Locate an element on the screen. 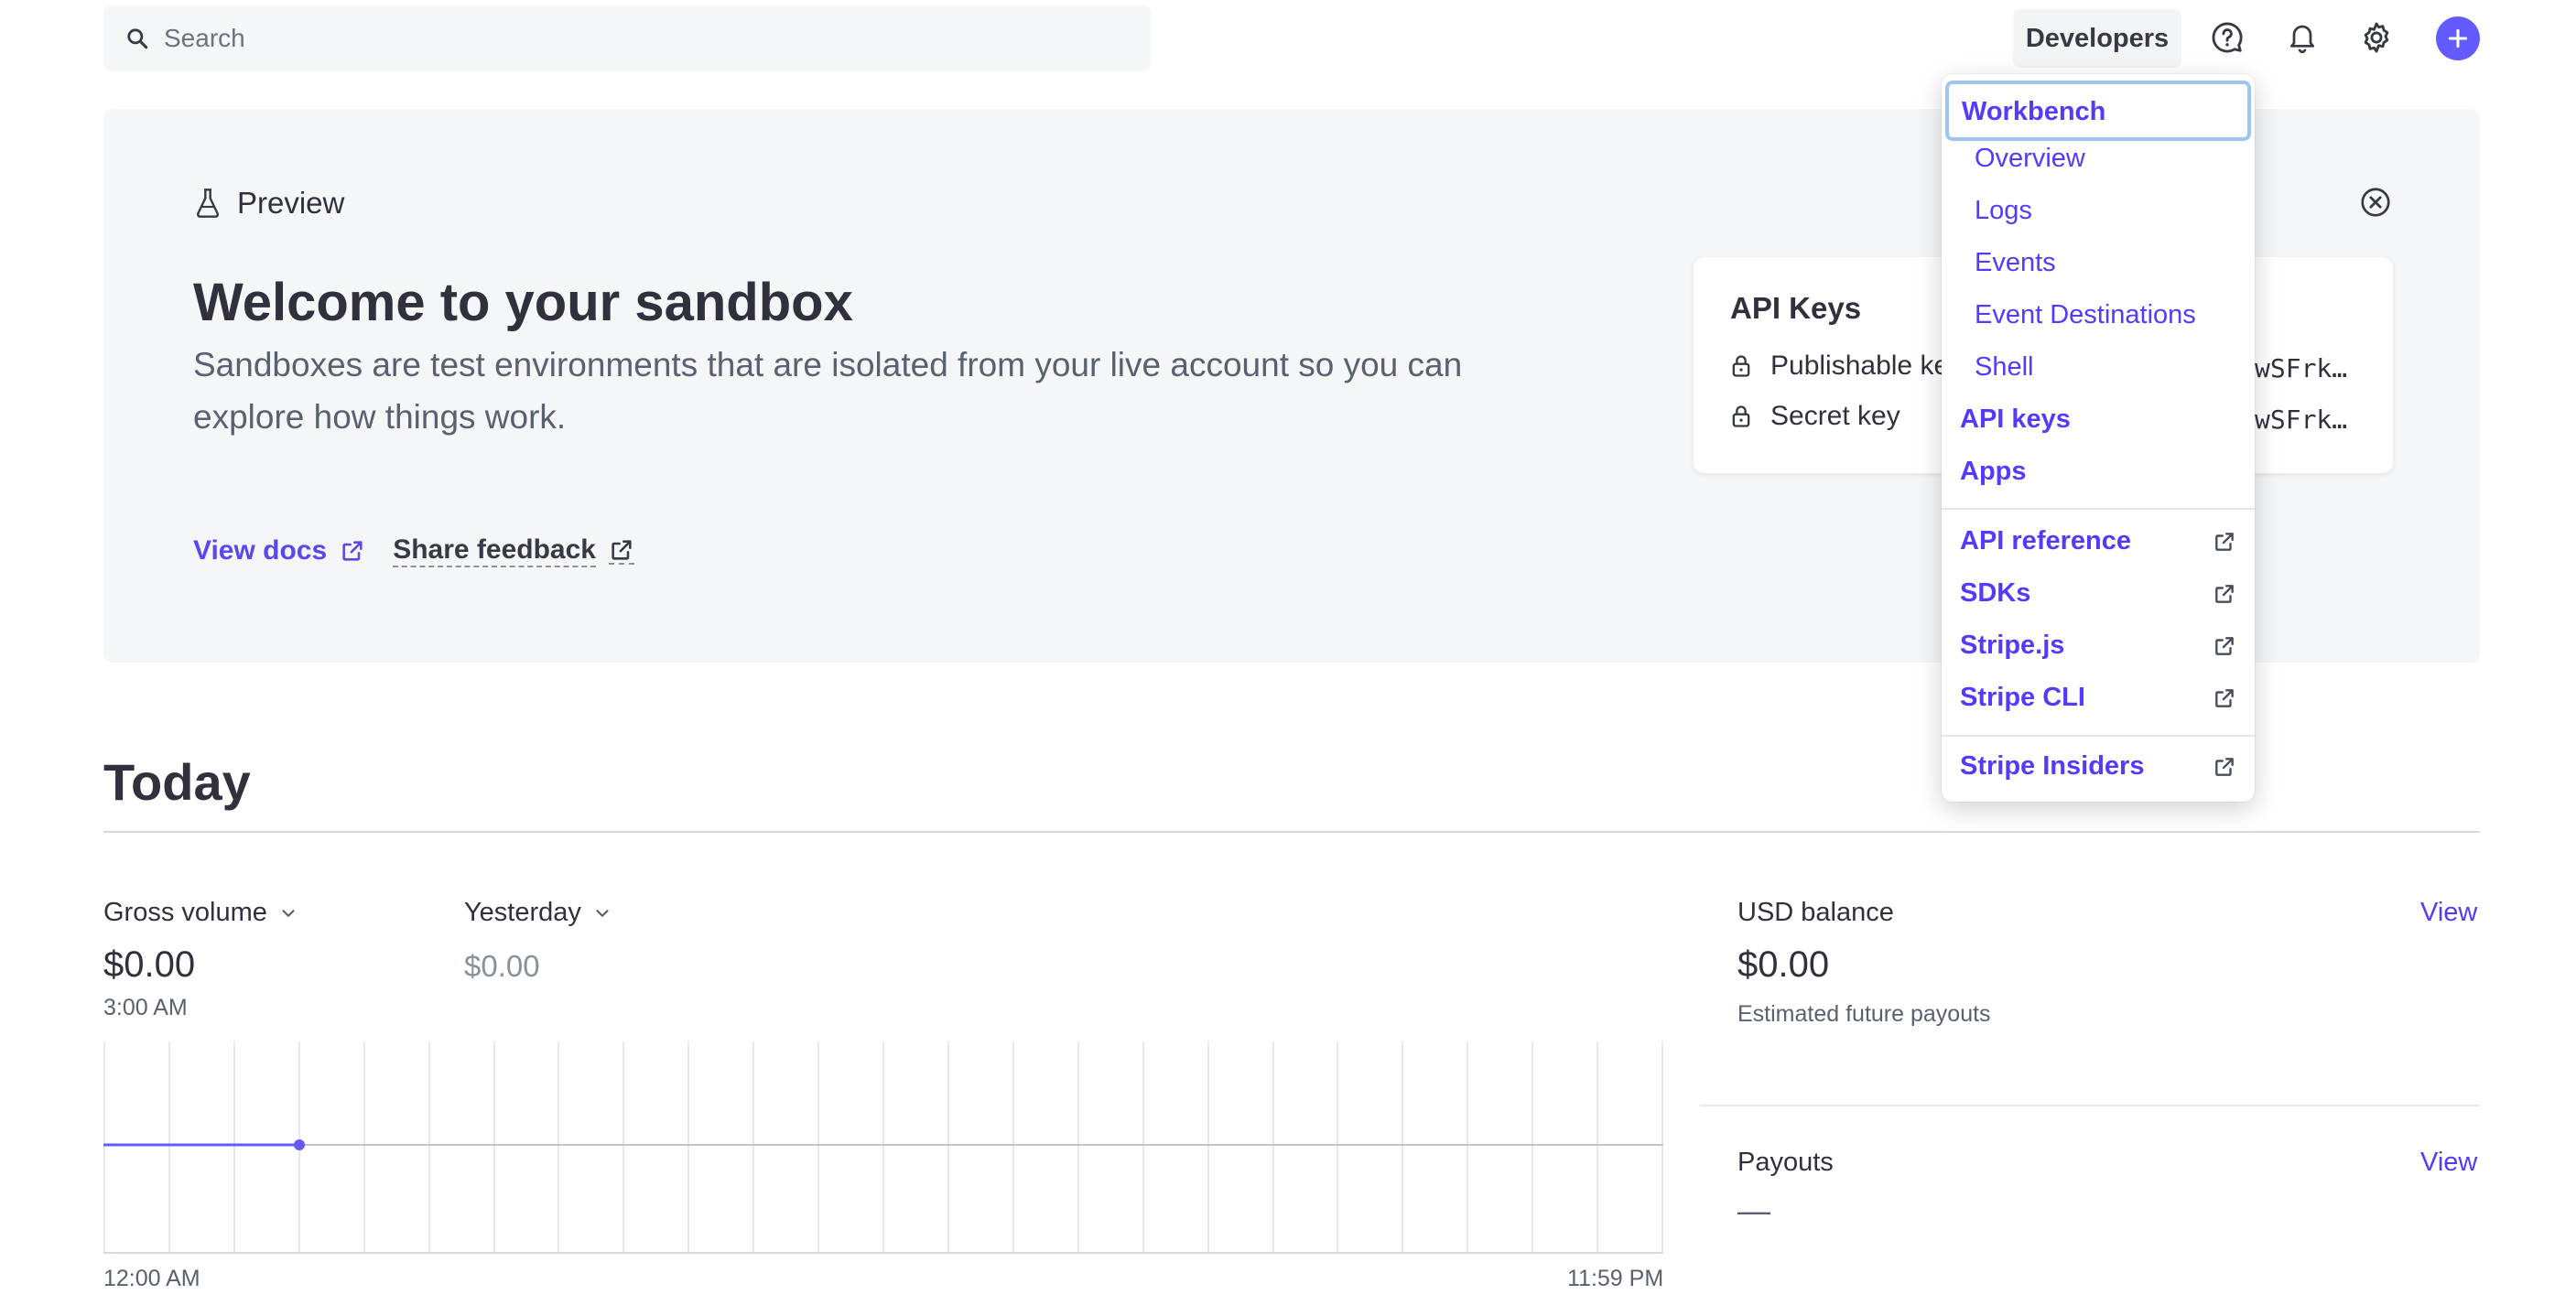 This screenshot has width=2576, height=1316. menu-item-workbench: Workbench is located at coordinates (2098, 111).